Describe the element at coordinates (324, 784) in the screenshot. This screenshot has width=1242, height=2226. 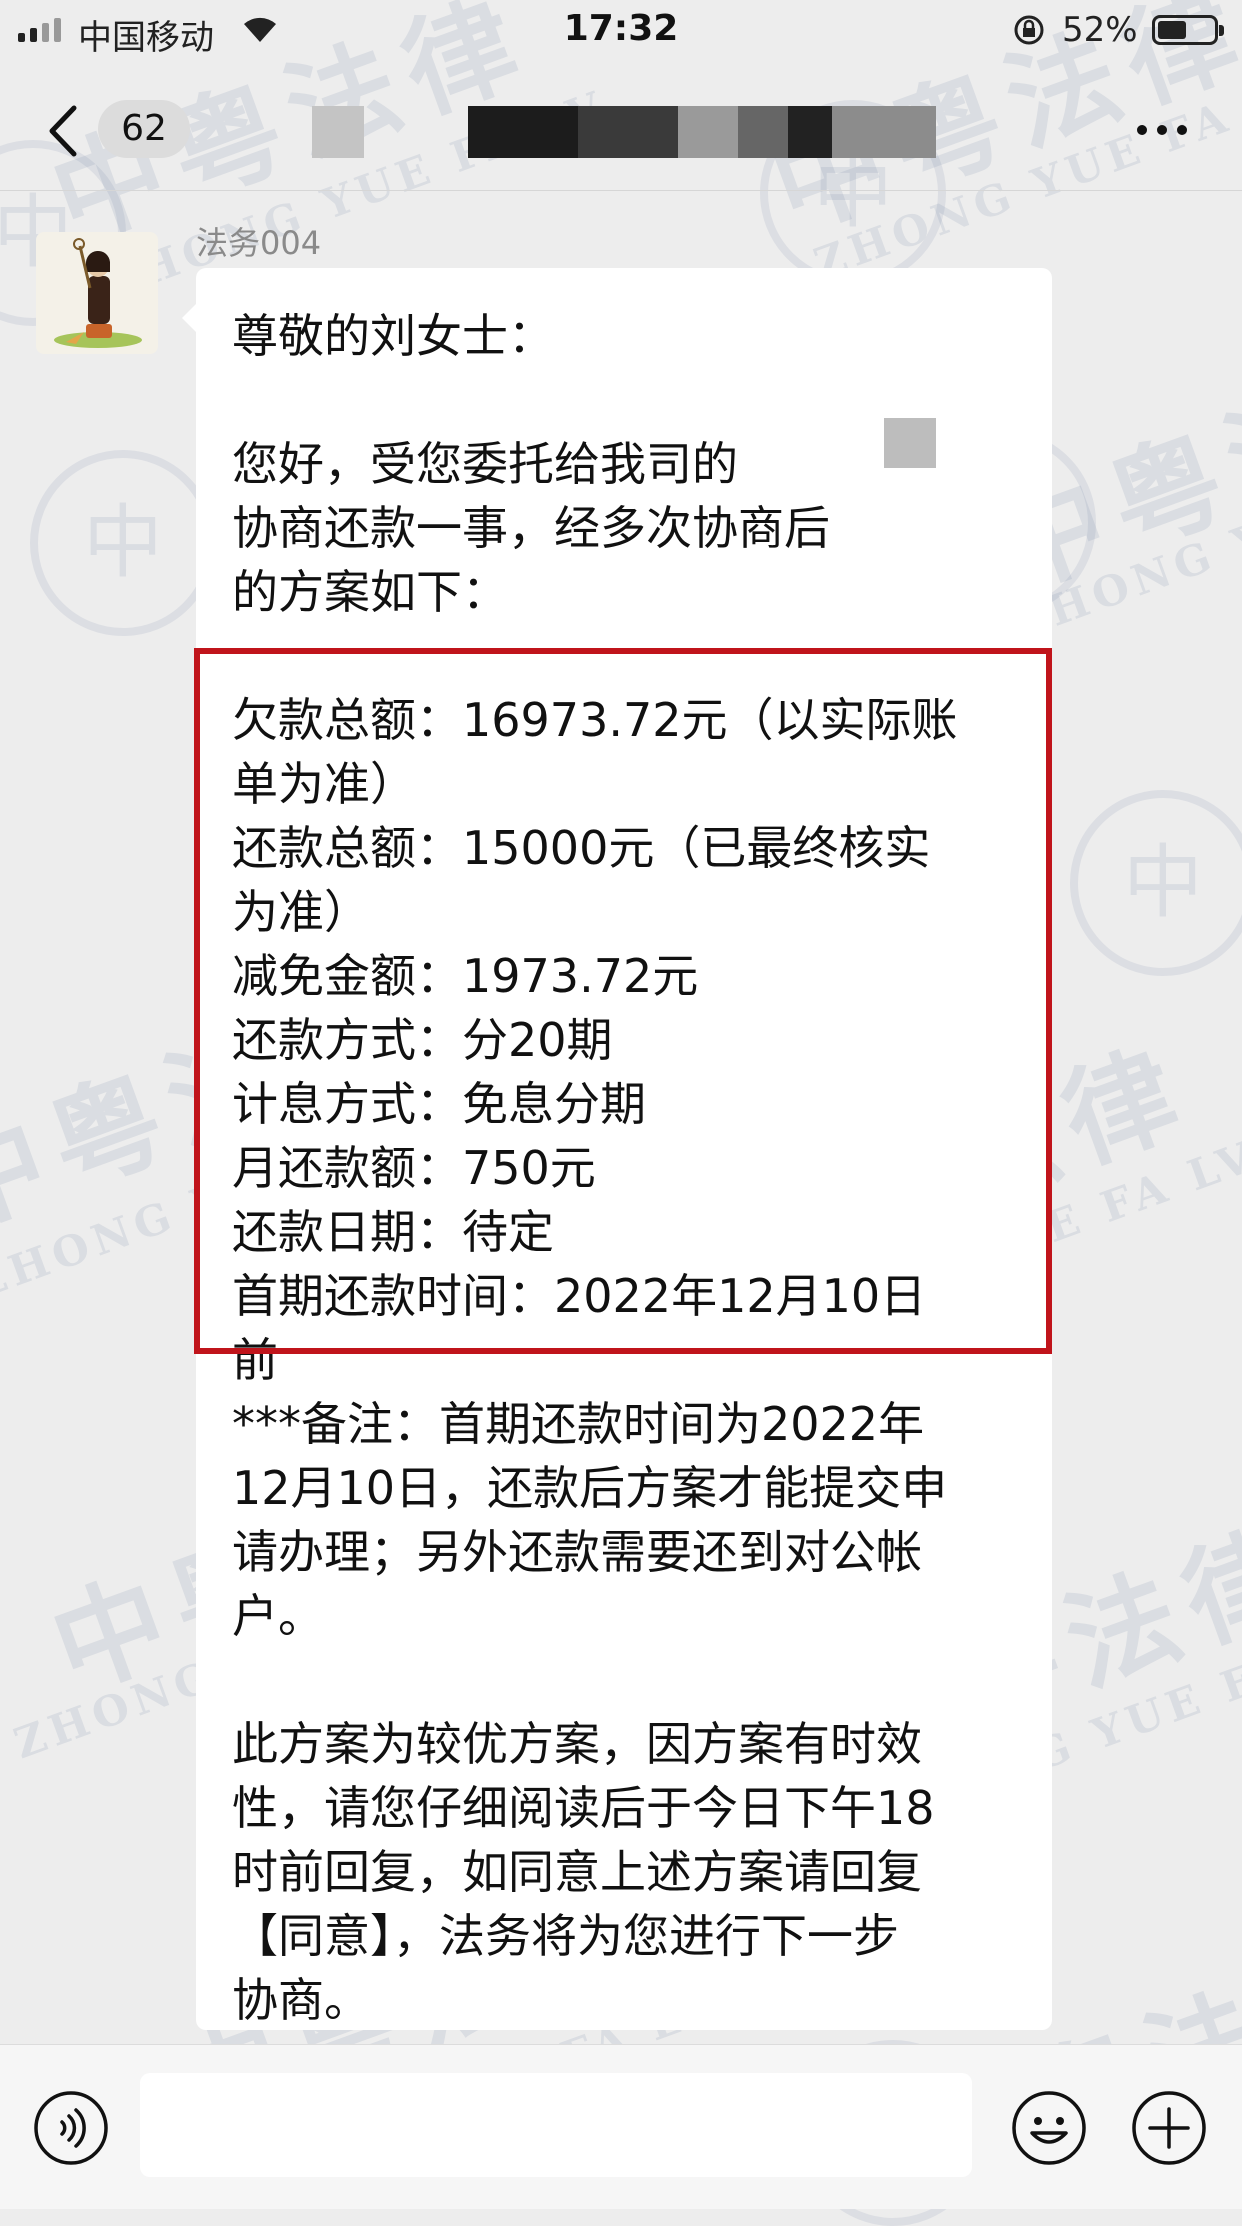
I see `message-line: 单为准）` at that location.